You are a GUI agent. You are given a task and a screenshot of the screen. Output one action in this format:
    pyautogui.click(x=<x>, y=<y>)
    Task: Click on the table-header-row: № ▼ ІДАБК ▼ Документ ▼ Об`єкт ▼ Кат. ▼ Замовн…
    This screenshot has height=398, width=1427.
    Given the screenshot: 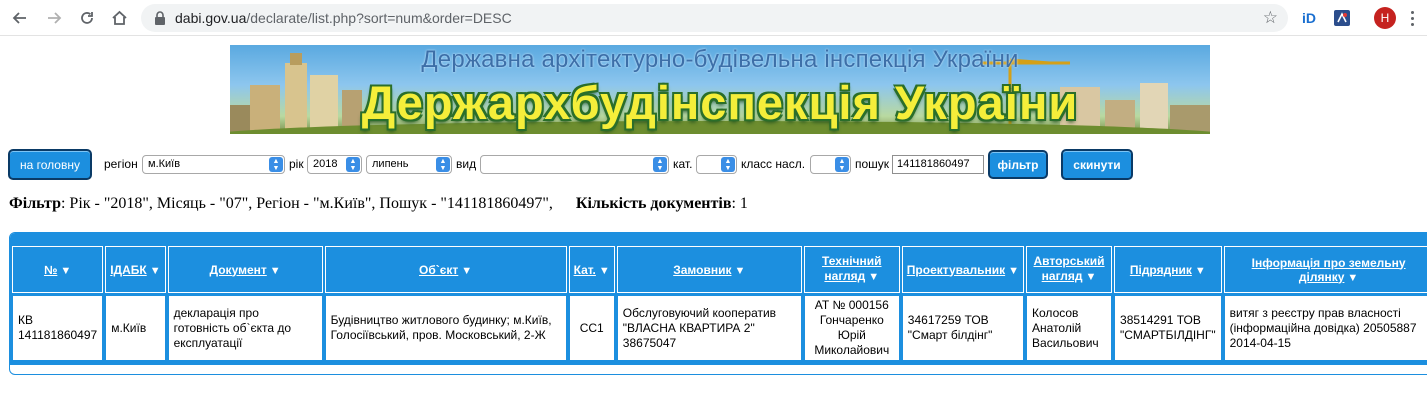 What is the action you would take?
    pyautogui.click(x=719, y=269)
    